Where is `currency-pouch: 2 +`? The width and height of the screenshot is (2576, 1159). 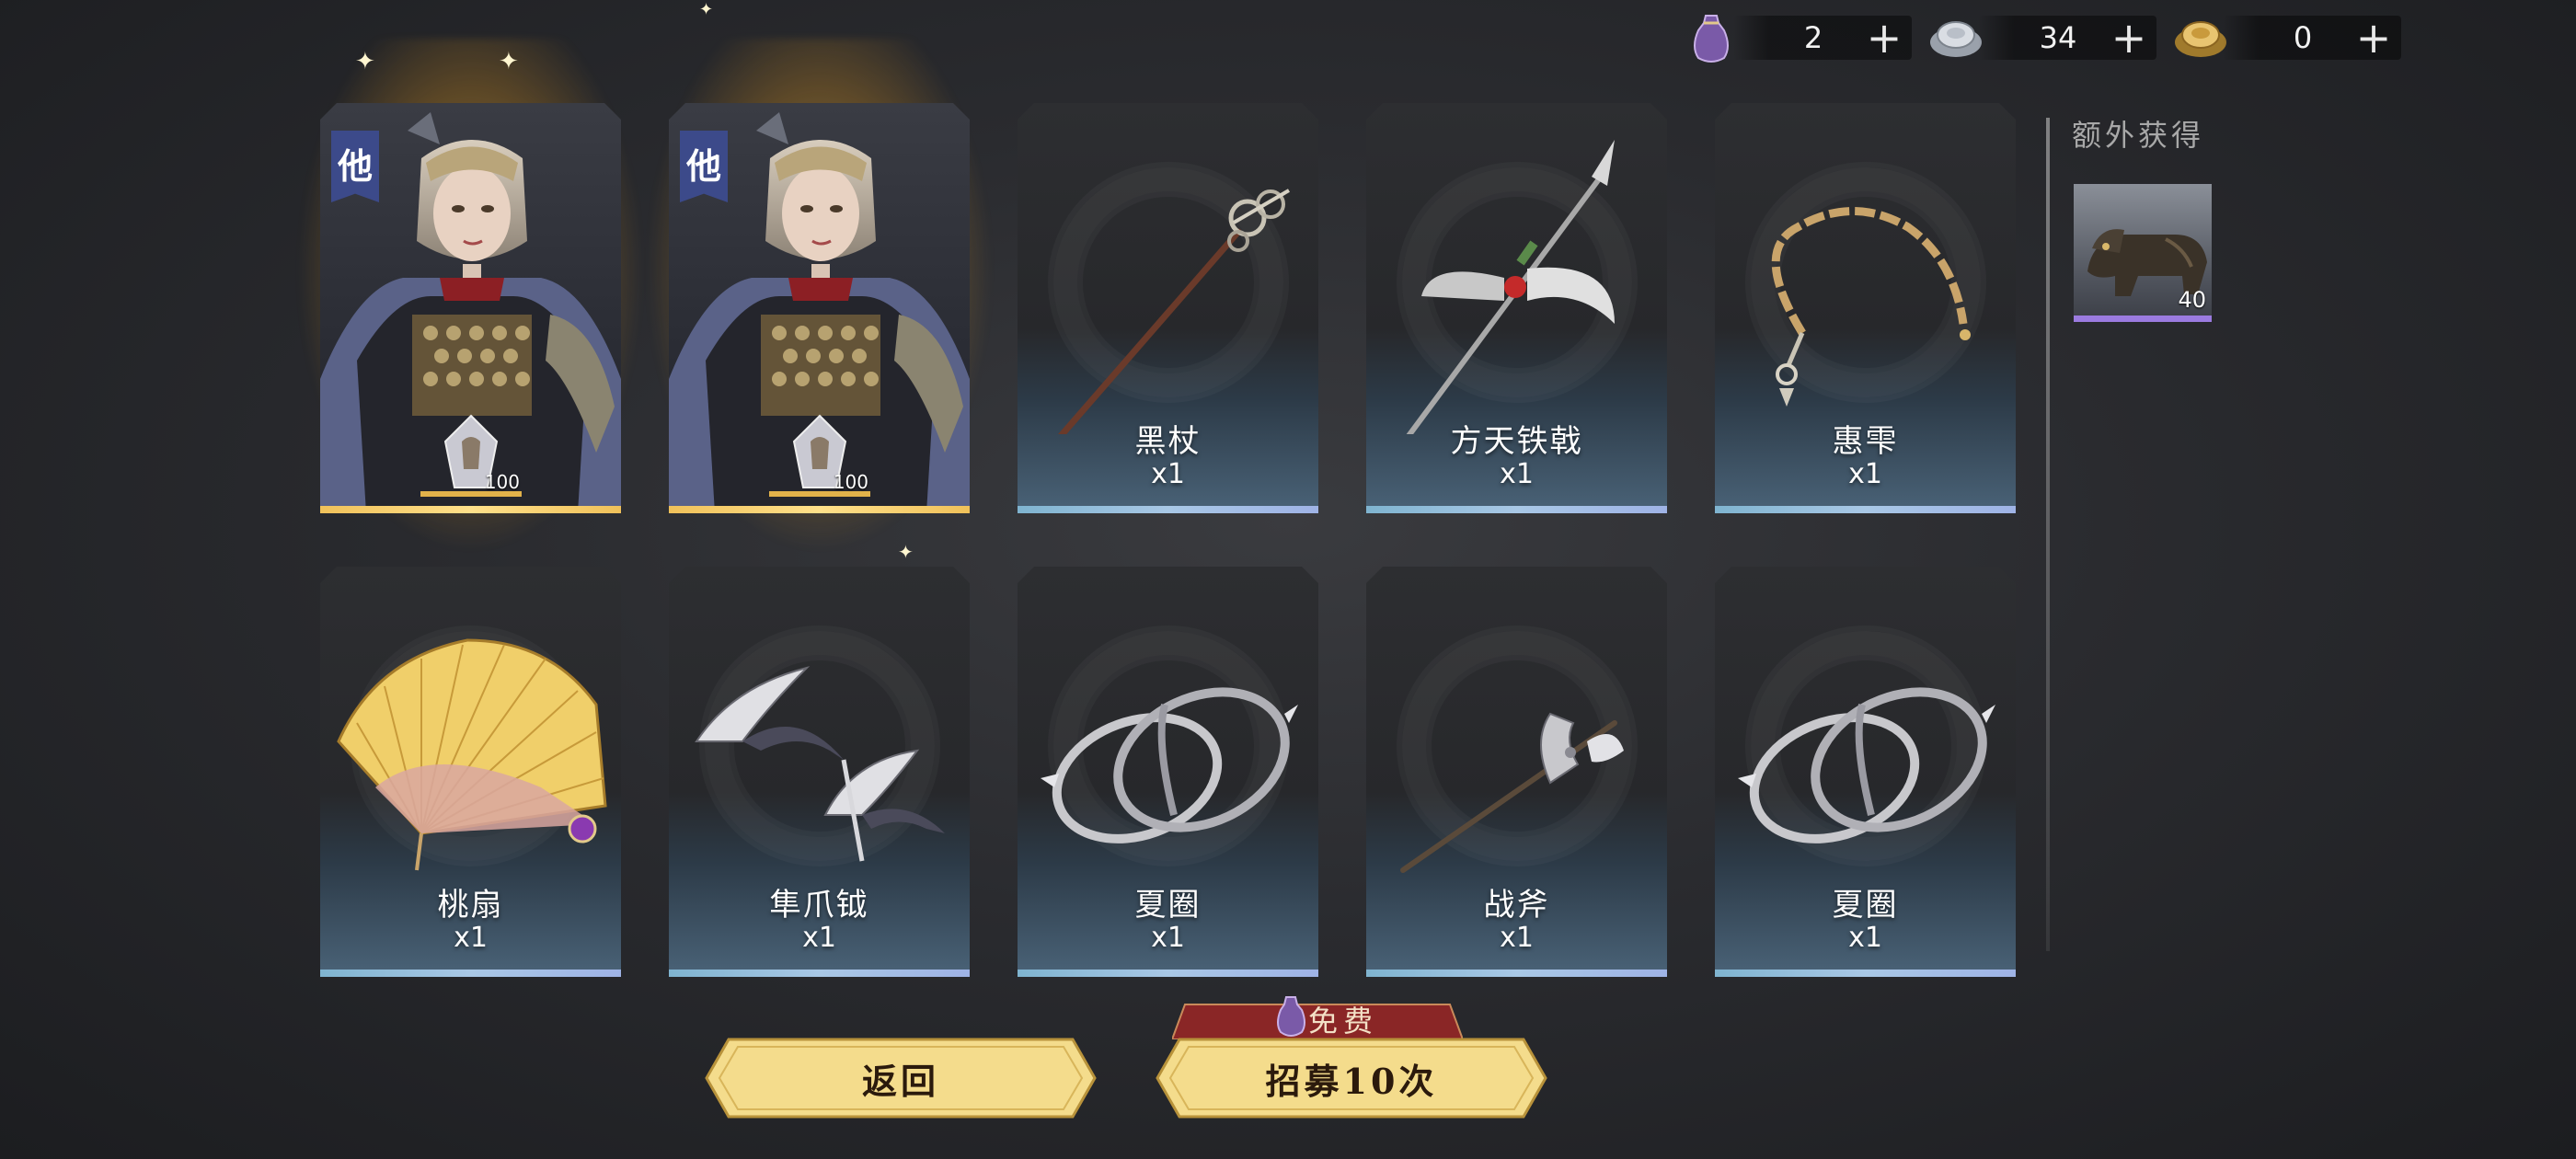 currency-pouch: 2 + is located at coordinates (1798, 37).